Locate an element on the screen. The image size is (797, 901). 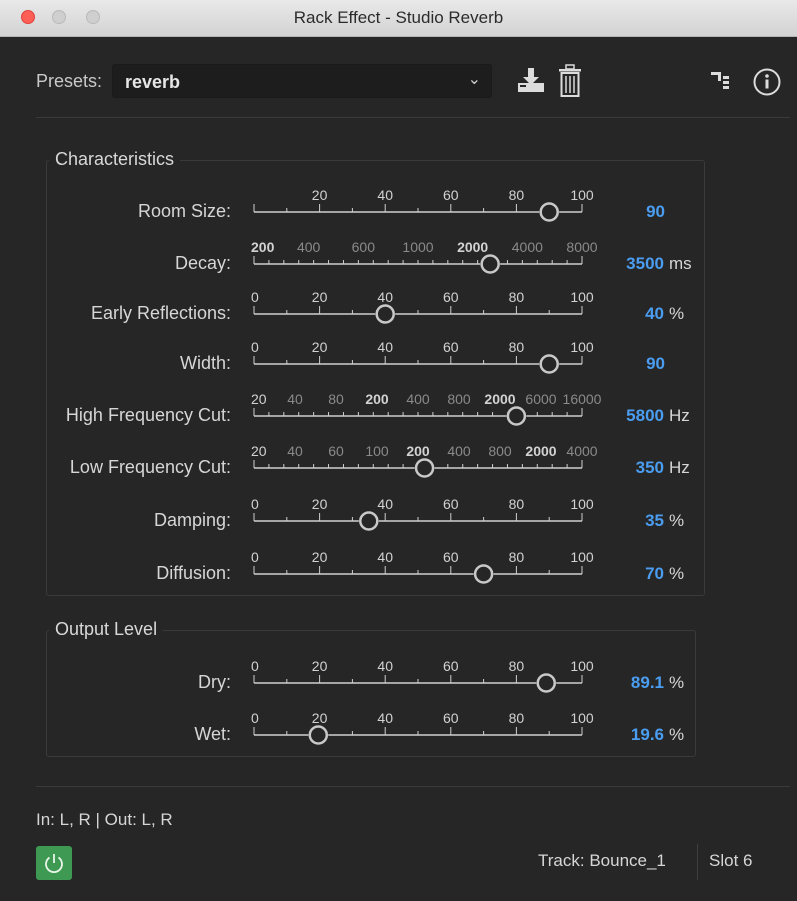
param-label: Damping: is located at coordinates (192, 520).